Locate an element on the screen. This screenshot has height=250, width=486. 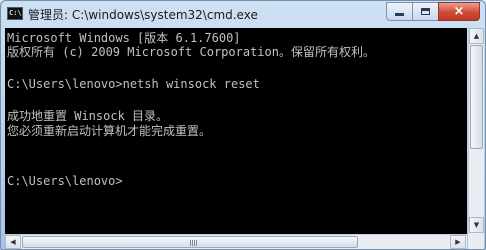
maximize-button is located at coordinates (425, 11).